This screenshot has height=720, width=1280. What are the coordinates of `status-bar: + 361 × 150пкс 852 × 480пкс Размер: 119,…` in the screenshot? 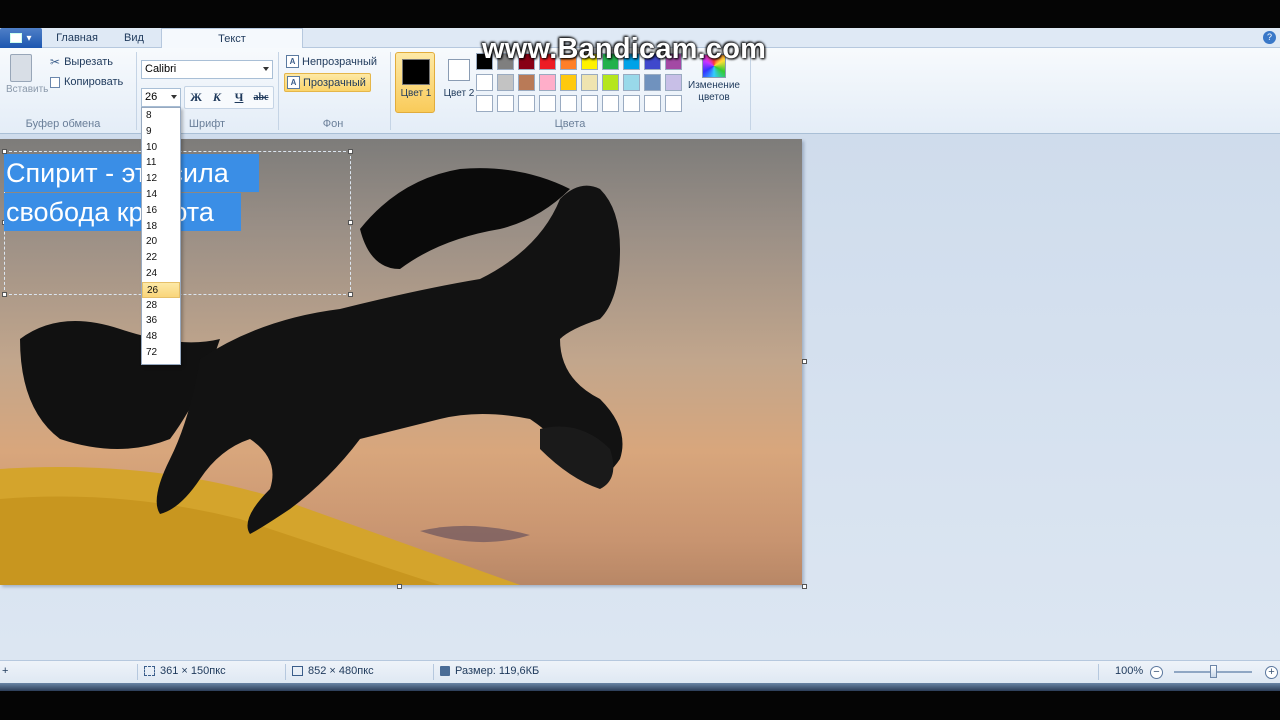 It's located at (640, 671).